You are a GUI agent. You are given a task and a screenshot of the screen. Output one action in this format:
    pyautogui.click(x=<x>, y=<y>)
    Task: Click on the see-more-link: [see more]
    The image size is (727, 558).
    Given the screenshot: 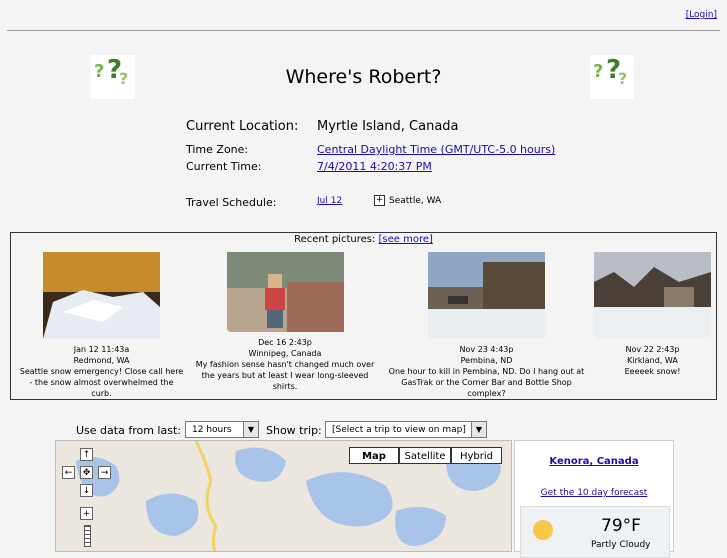 What is the action you would take?
    pyautogui.click(x=406, y=239)
    